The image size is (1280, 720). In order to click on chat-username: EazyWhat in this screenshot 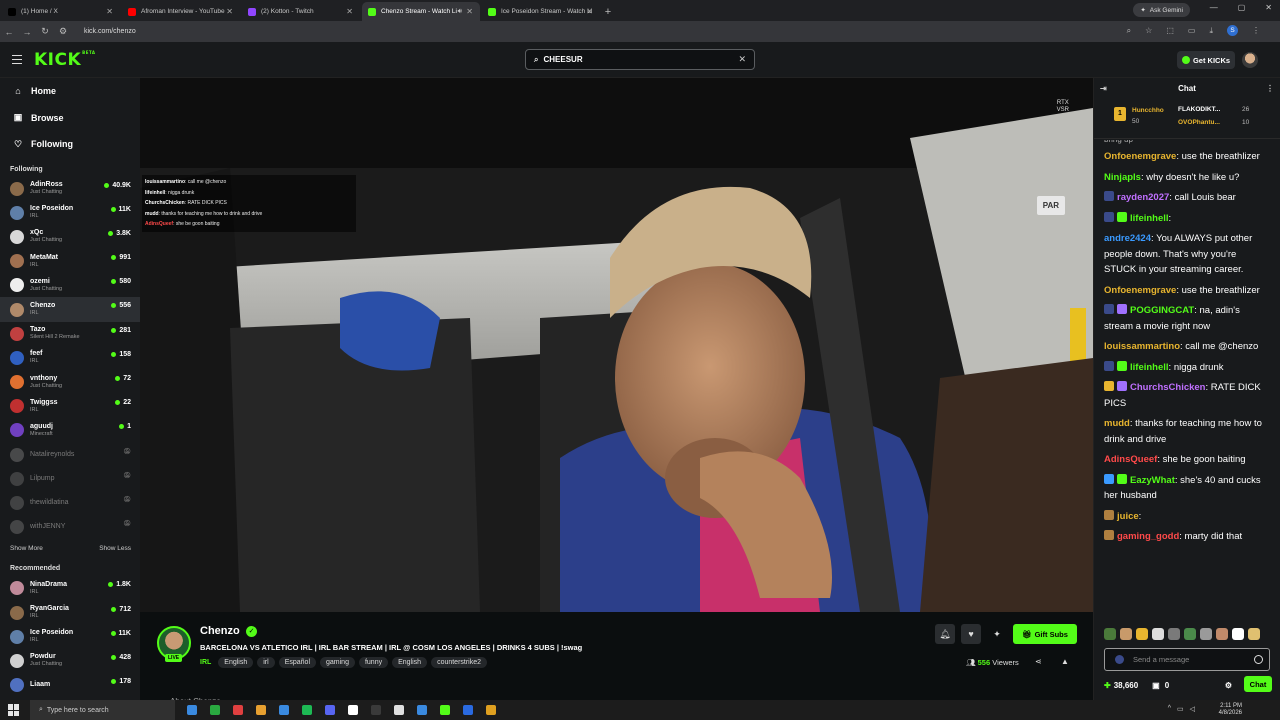, I will do `click(1152, 480)`.